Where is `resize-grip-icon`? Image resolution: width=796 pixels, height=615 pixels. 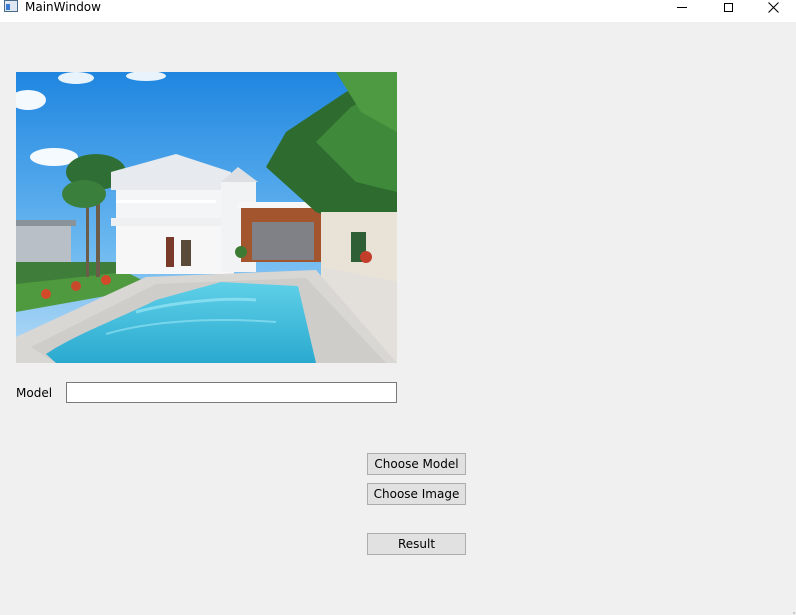
resize-grip-icon is located at coordinates (792, 611).